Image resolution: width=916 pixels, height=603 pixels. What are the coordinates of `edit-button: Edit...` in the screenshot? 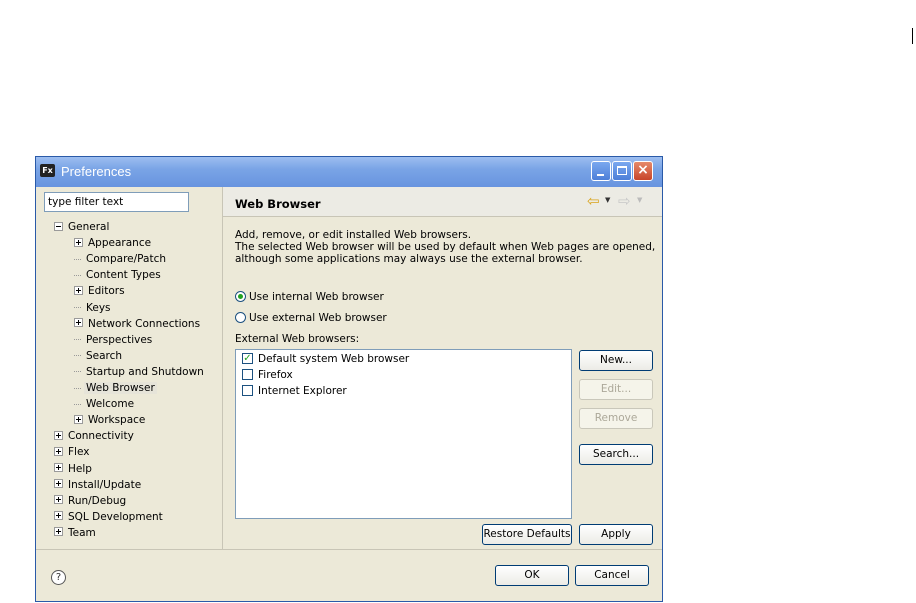 It's located at (616, 389).